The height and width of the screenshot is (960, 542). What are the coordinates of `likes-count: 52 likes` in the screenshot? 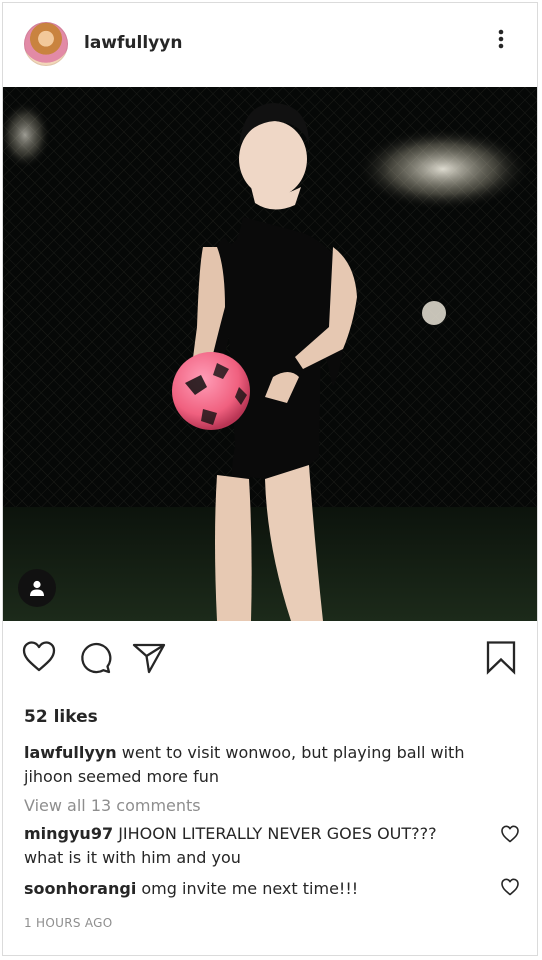 It's located at (61, 717).